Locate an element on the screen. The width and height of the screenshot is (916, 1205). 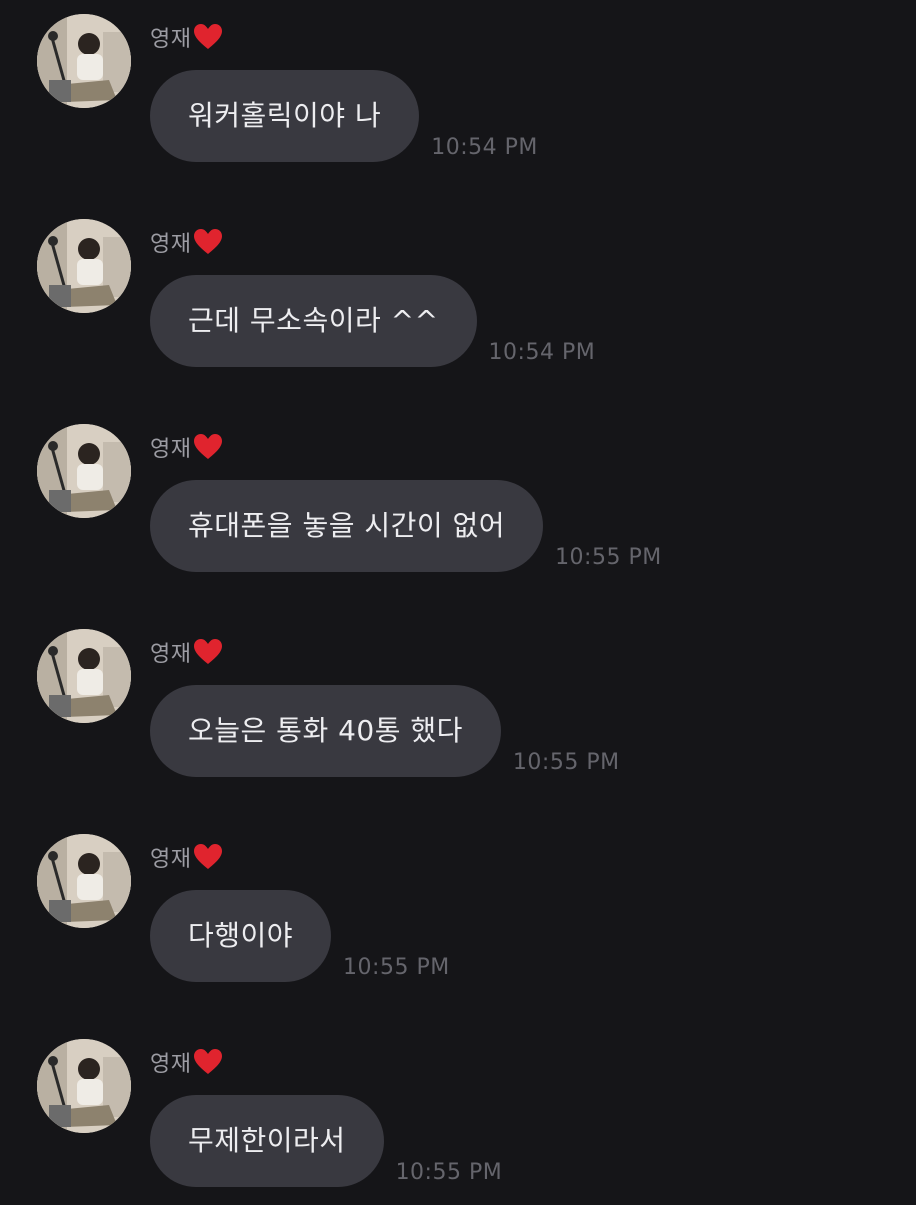
message-group: 영재 근데 무소속이라 ^^ 10:54 PM is located at coordinates (458, 295).